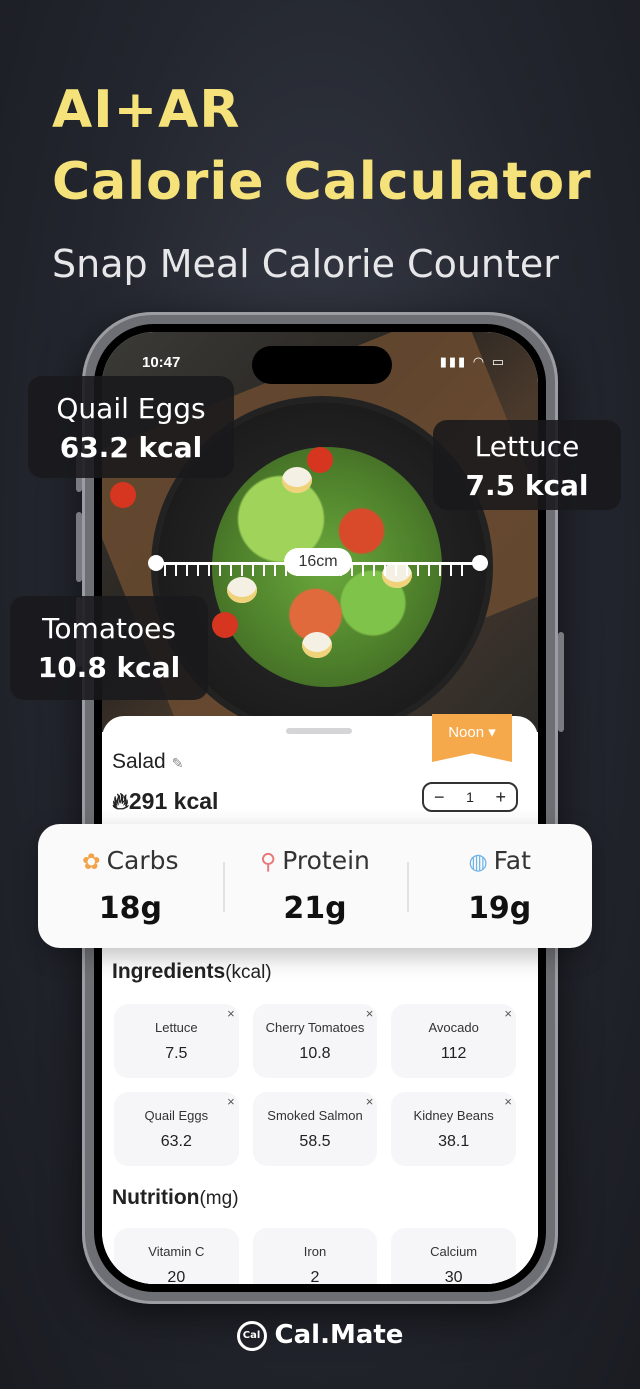 Image resolution: width=640 pixels, height=1389 pixels. I want to click on quantity-value: 1, so click(470, 797).